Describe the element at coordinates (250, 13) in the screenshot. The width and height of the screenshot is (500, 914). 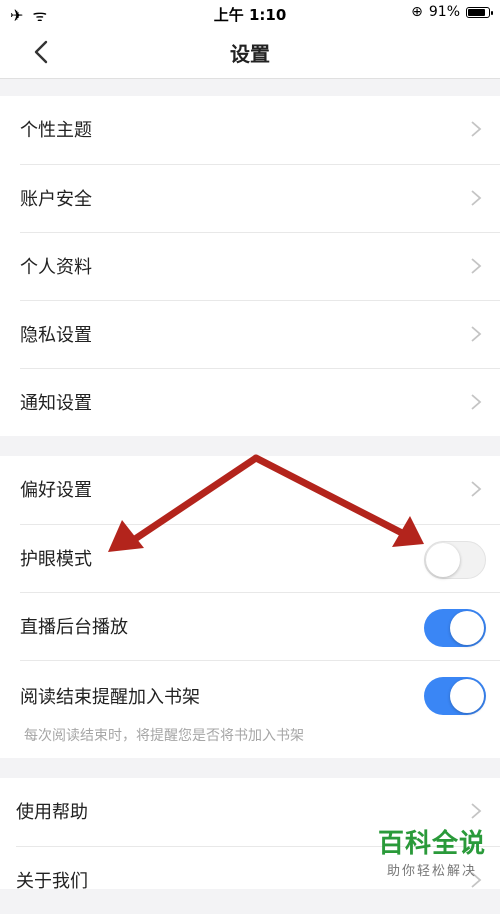
I see `status-bar: ✈ ᯤ 上午 1:10 ⊕ 91%` at that location.